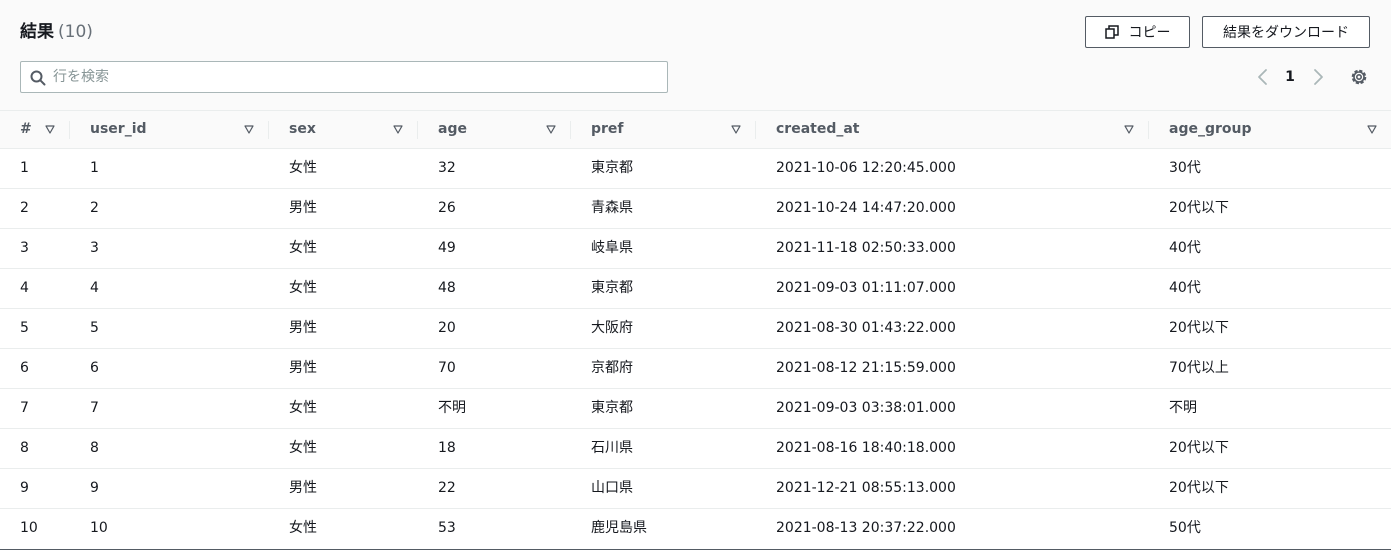  Describe the element at coordinates (94, 368) in the screenshot. I see `cell-user-id: 6` at that location.